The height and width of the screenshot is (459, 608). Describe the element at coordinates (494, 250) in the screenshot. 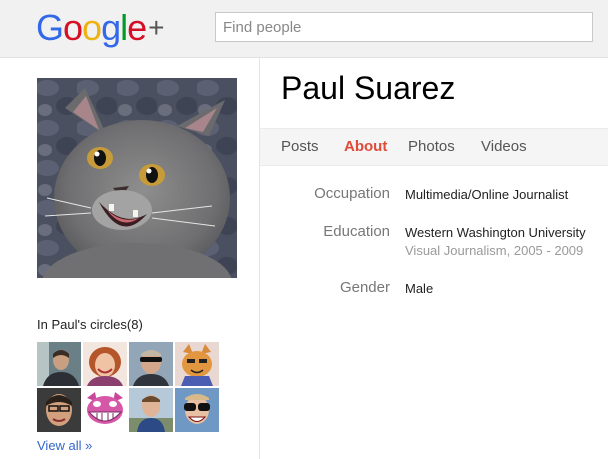

I see `education-detail: Visual Journalism, 2005 - 2009` at that location.